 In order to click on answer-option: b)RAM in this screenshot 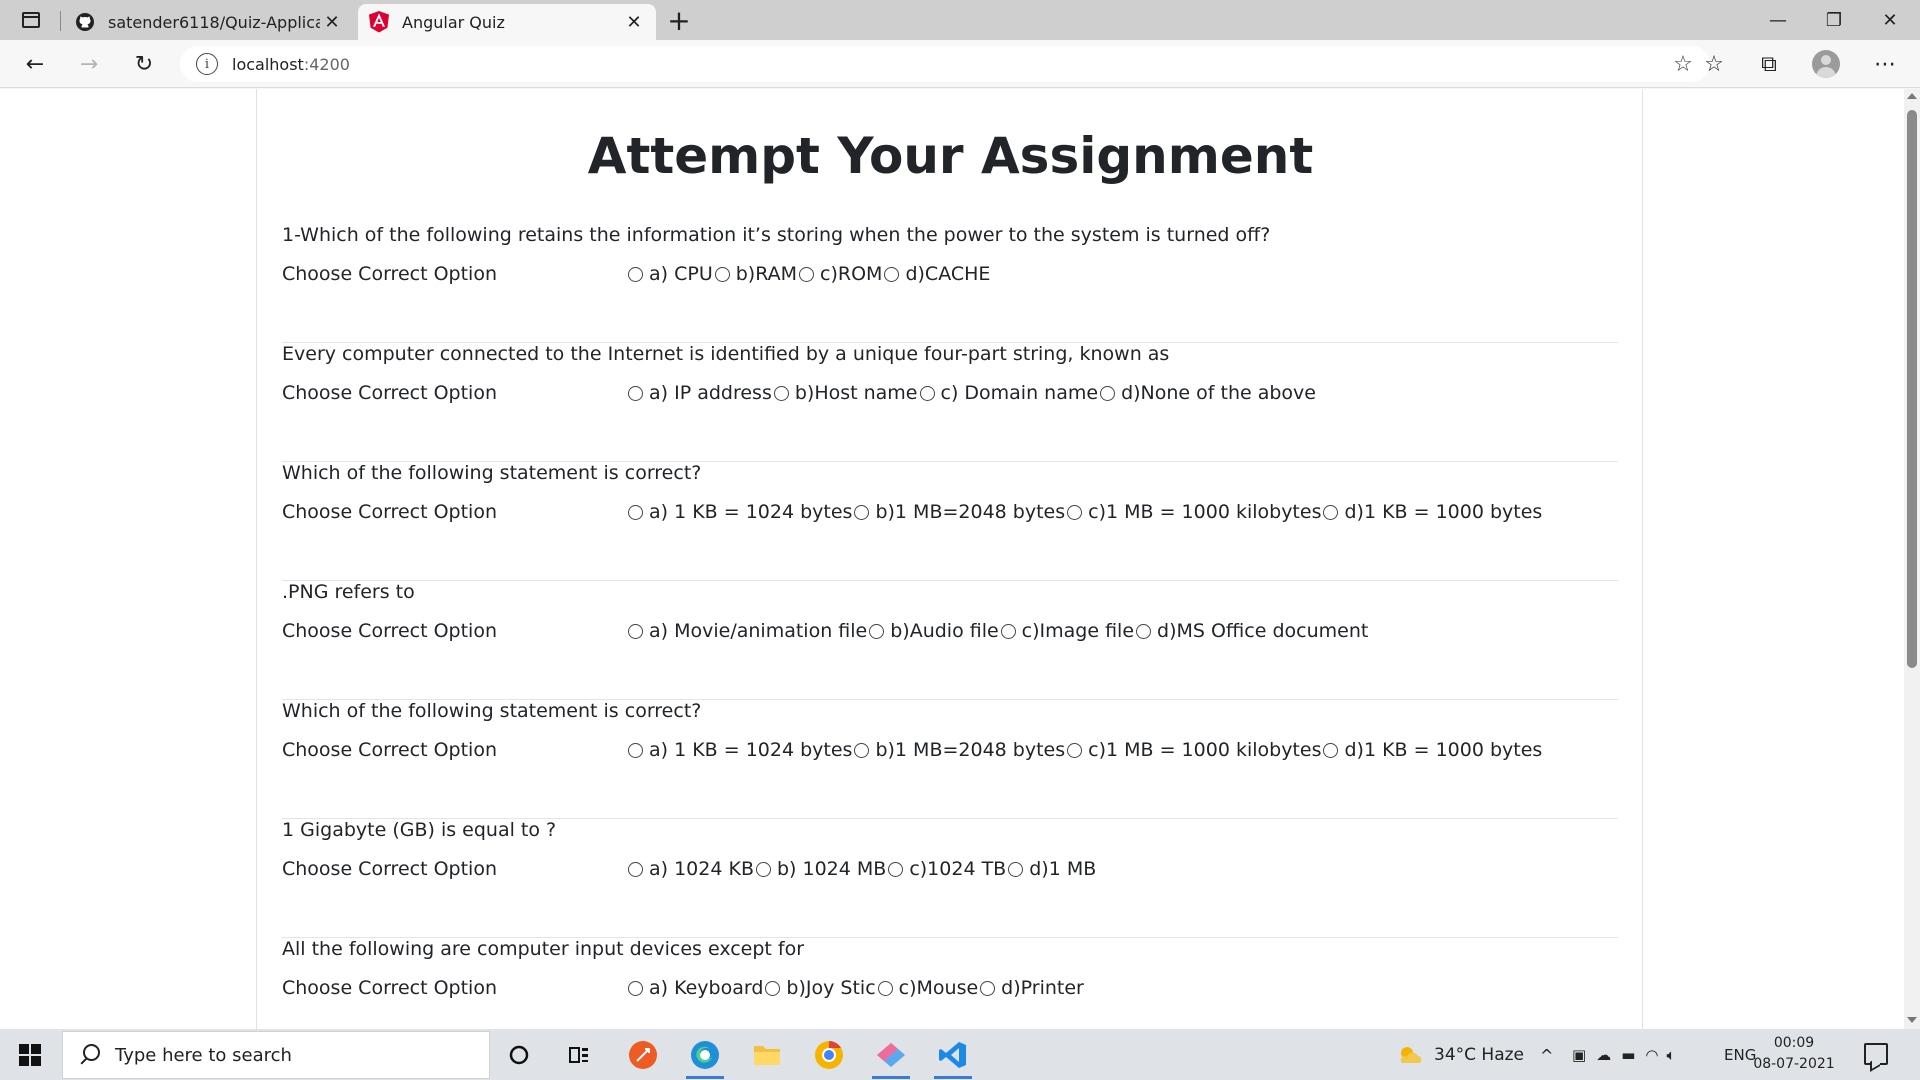, I will do `click(755, 274)`.